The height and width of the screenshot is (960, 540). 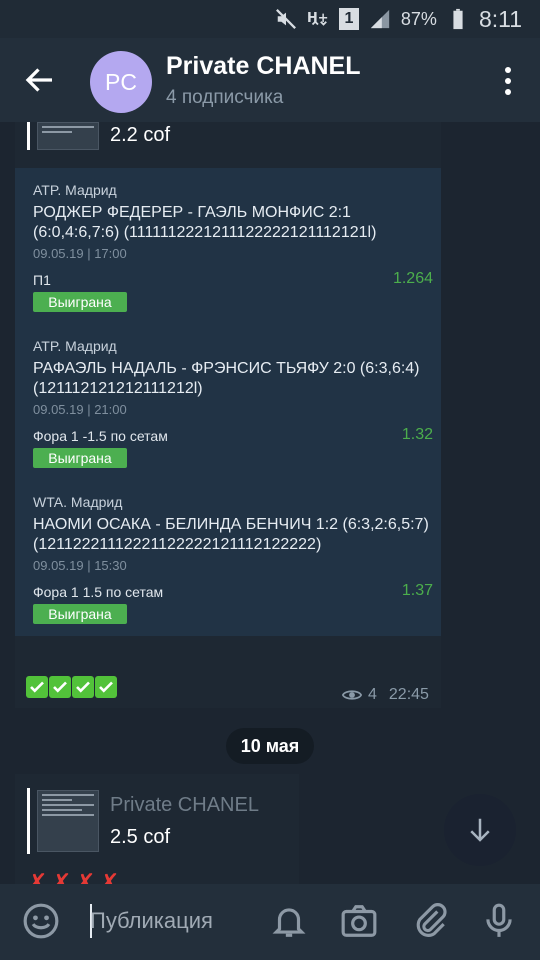 What do you see at coordinates (285, 19) in the screenshot?
I see `mute-icon` at bounding box center [285, 19].